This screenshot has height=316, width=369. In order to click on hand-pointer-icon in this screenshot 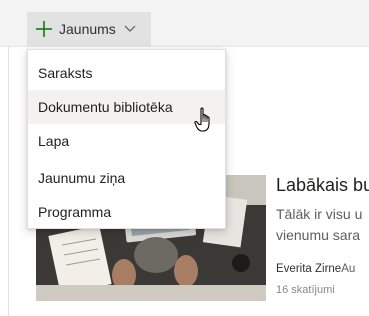, I will do `click(202, 119)`.